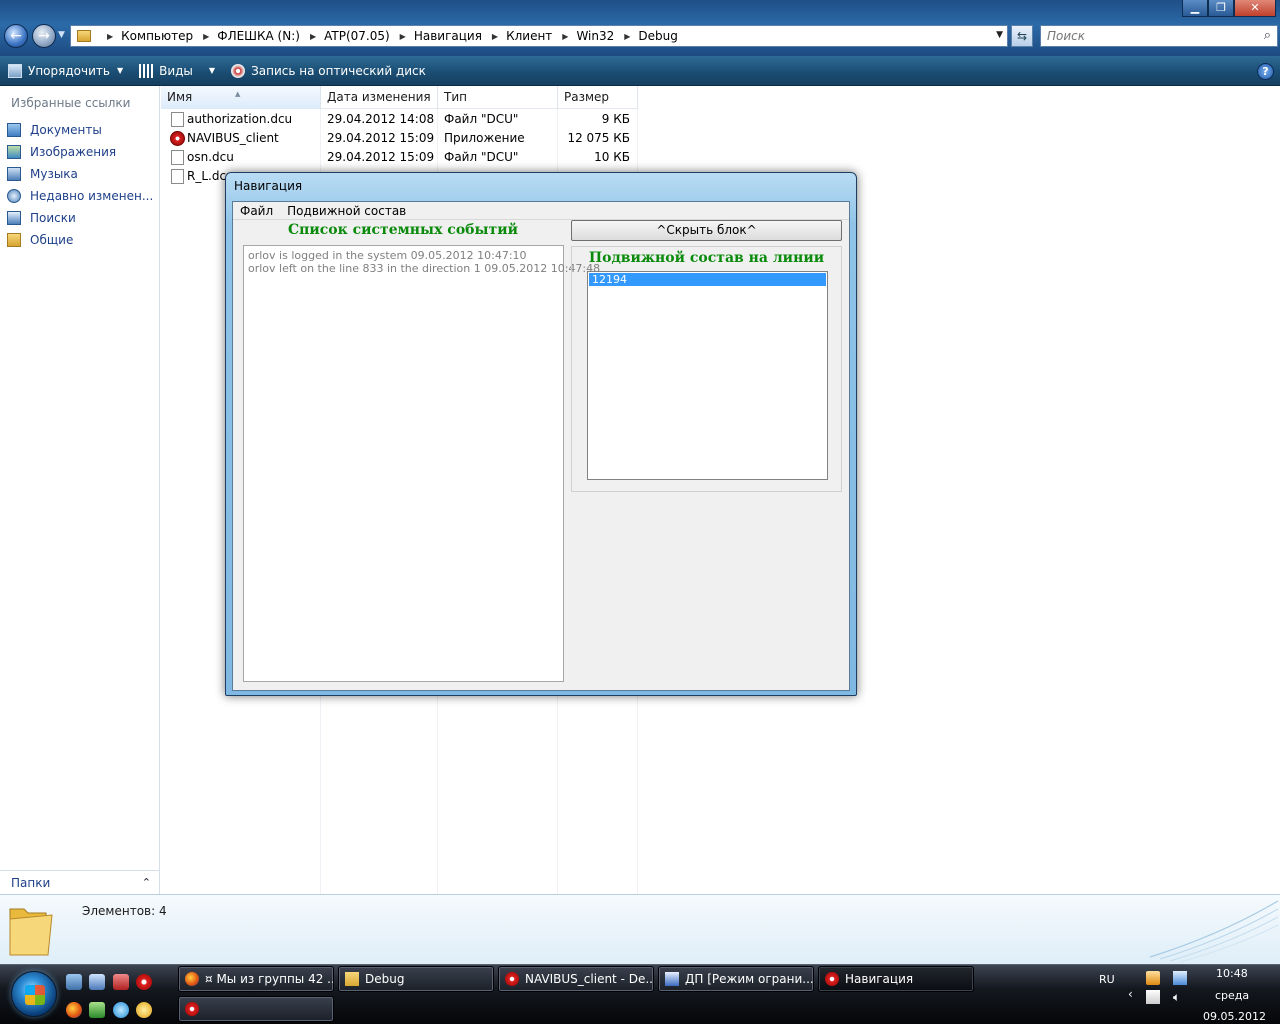  I want to click on disc-icon, so click(238, 70).